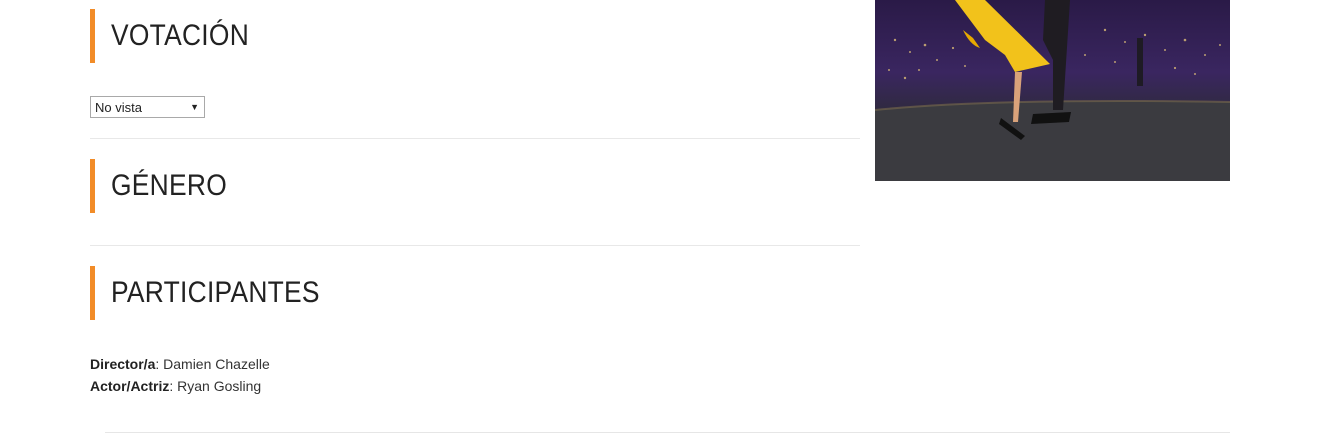 The height and width of the screenshot is (443, 1341). I want to click on section-title-votacion: VOTACIÓN, so click(180, 35).